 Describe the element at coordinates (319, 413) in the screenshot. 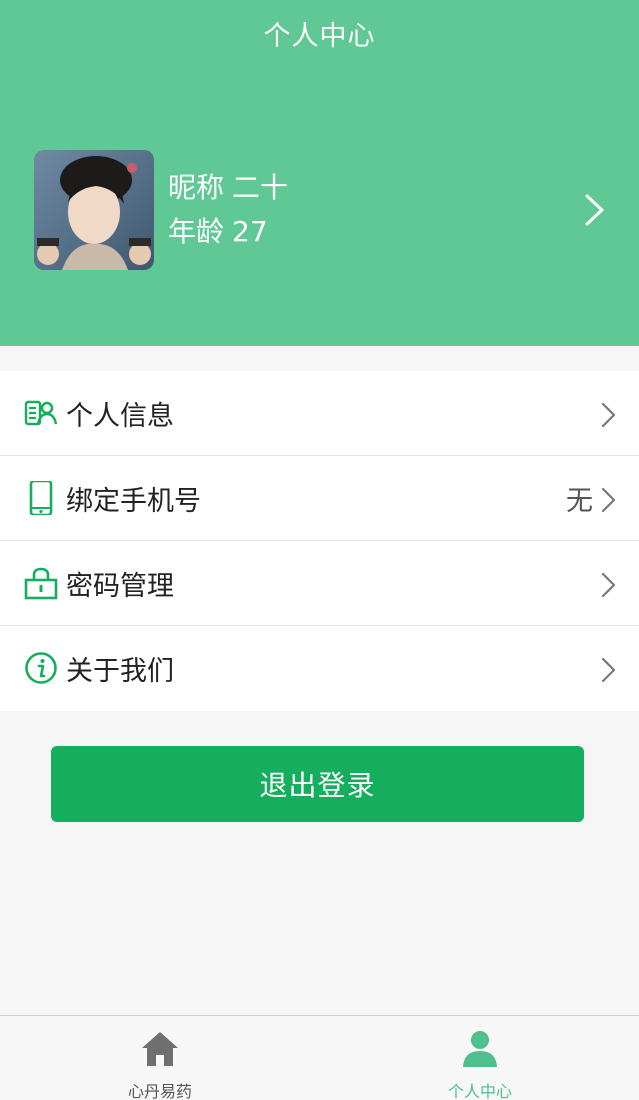

I see `menu-item-personal-info: 个人信息` at that location.